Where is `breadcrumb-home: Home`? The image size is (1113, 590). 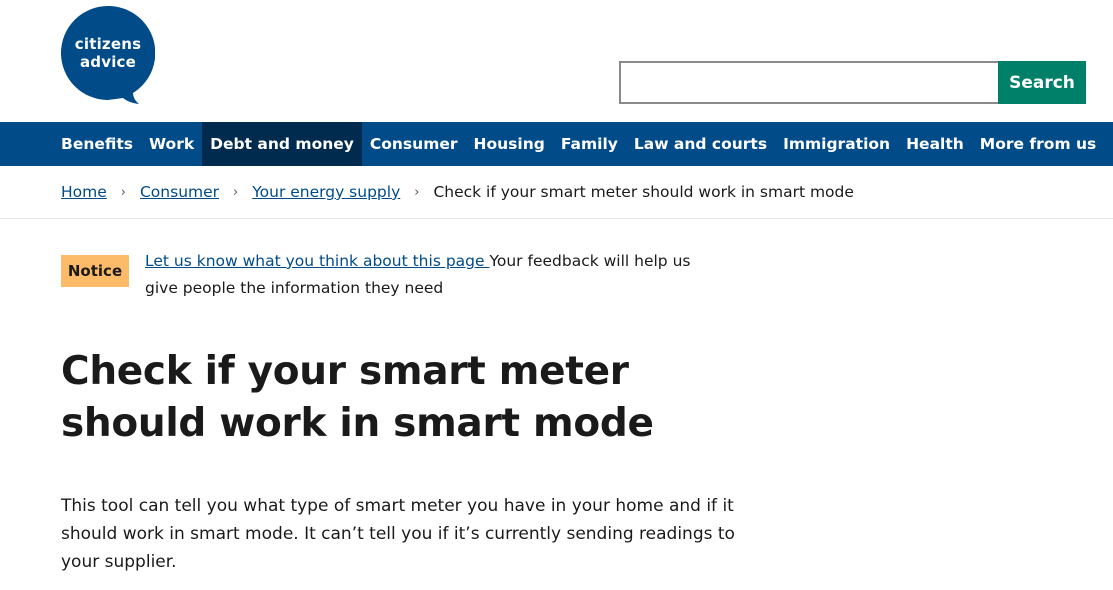
breadcrumb-home: Home is located at coordinates (84, 192).